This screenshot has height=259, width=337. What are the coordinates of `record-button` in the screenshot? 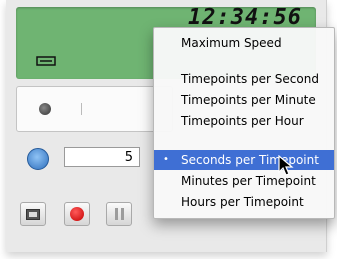 It's located at (77, 214).